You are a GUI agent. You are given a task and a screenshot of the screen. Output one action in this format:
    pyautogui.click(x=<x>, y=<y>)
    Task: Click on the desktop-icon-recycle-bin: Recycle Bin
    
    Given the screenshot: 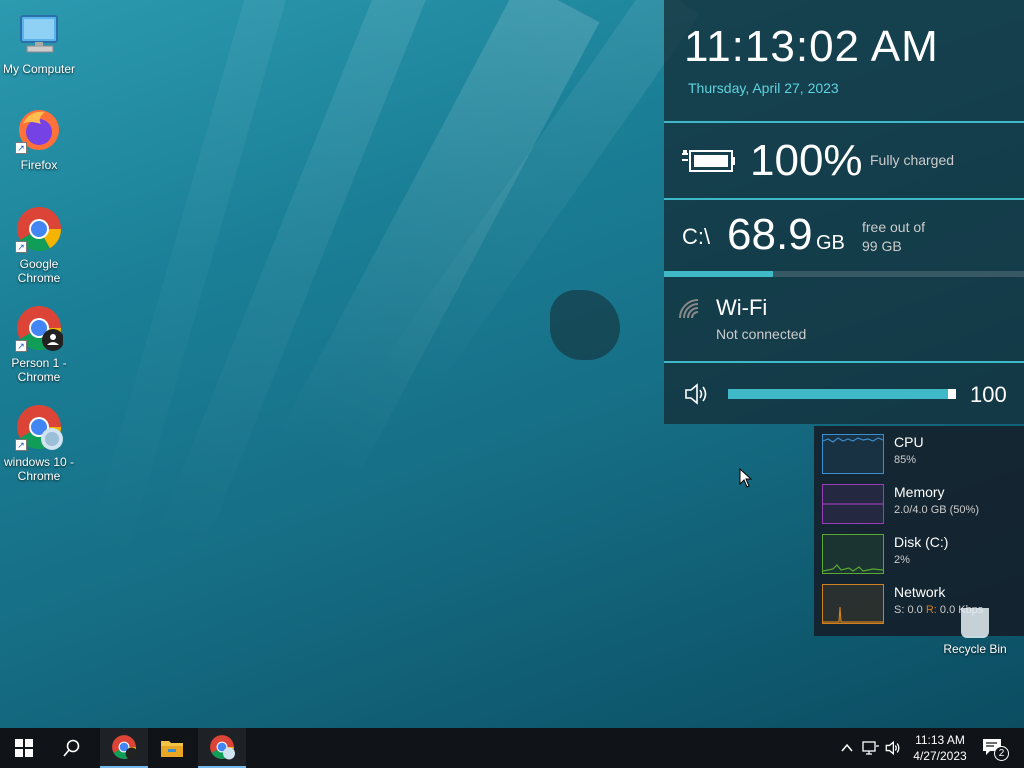 What is the action you would take?
    pyautogui.click(x=975, y=632)
    